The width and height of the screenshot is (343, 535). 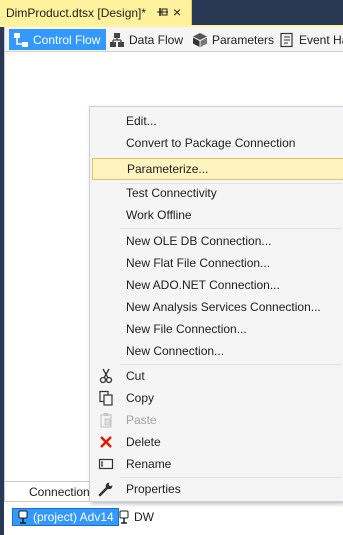 I want to click on connection-manager-label: (project) Adv14, so click(x=73, y=517).